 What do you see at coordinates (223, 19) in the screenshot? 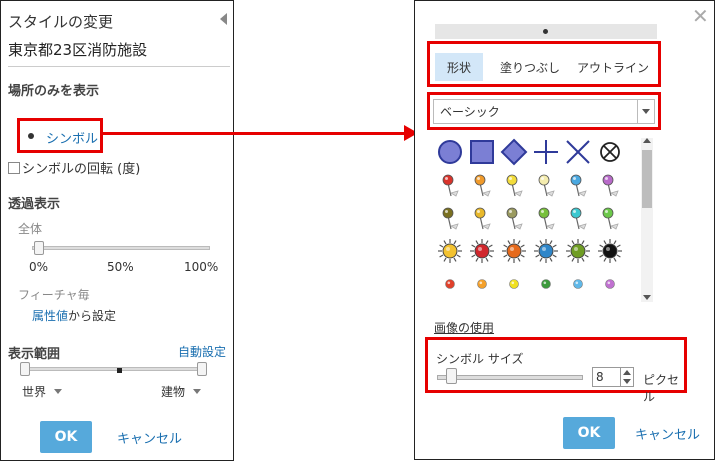
I see `collapse-arrow-icon` at bounding box center [223, 19].